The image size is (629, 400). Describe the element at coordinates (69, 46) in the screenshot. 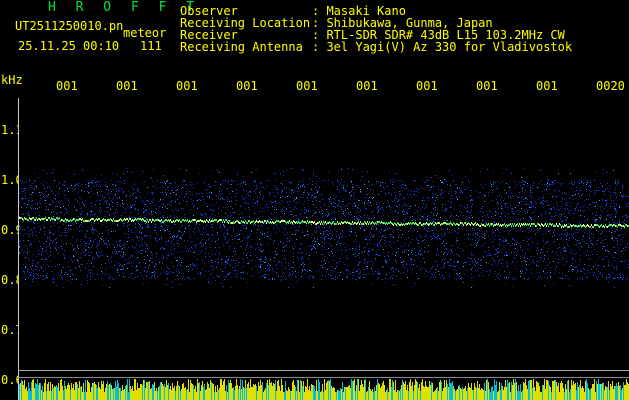

I see `file-datetime: 25.11.25 00:10` at that location.